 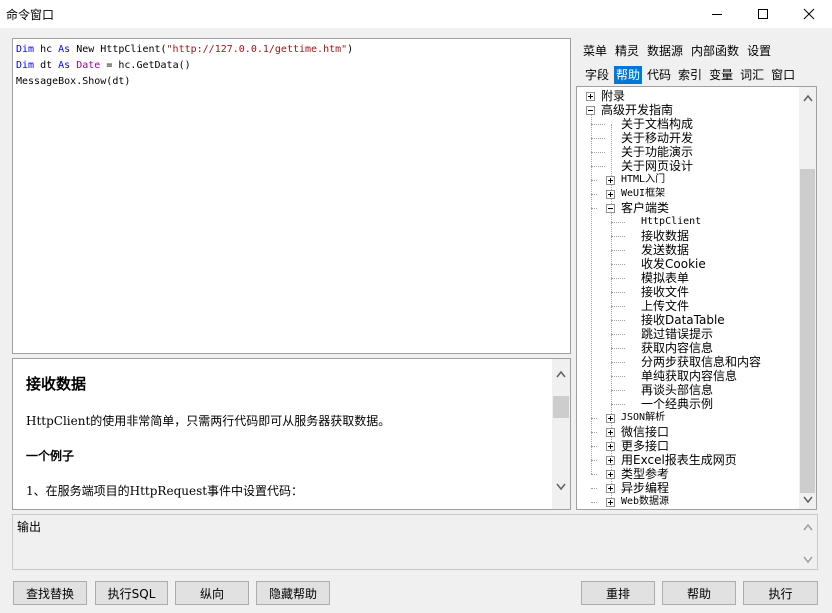 I want to click on tab-item: 变量, so click(x=721, y=75).